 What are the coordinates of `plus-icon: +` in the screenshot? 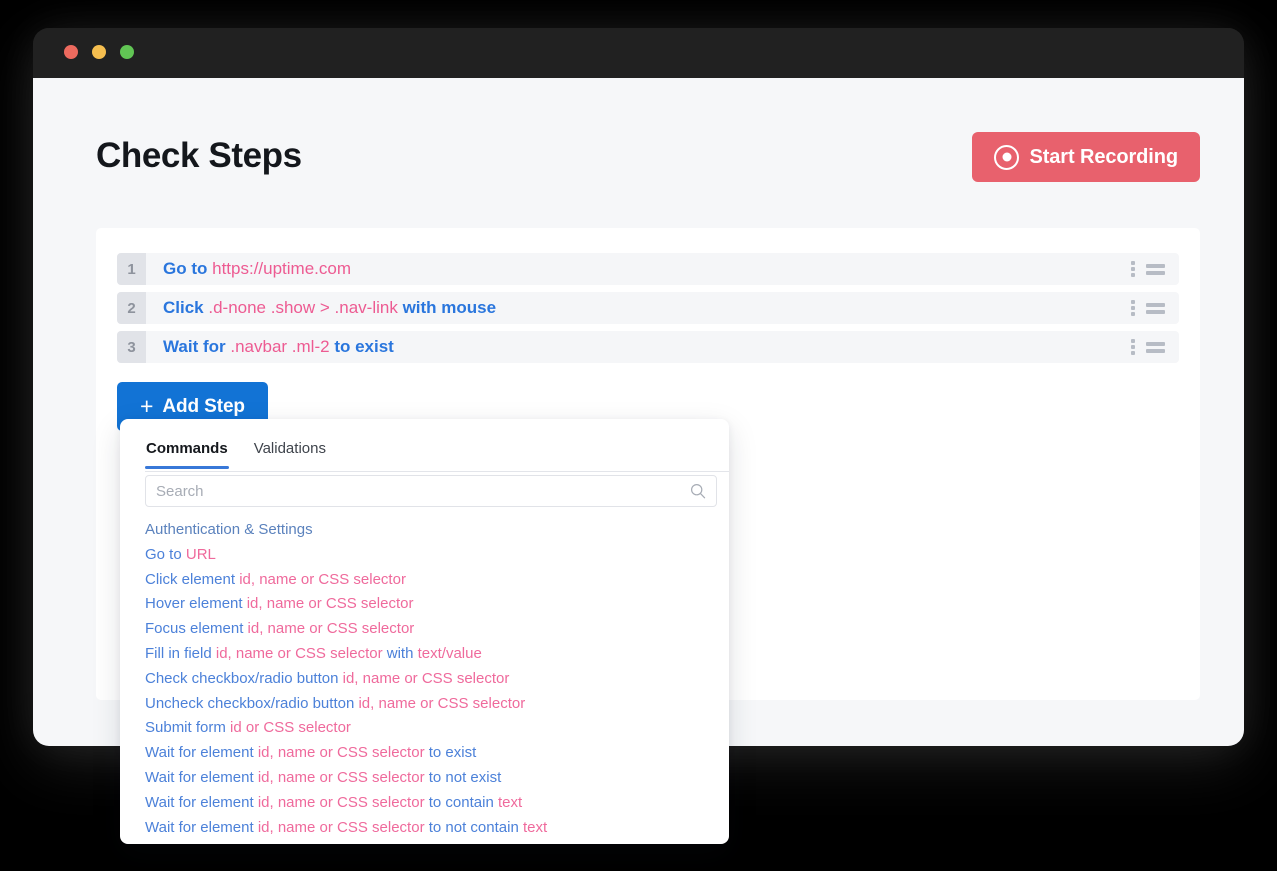 It's located at (147, 406).